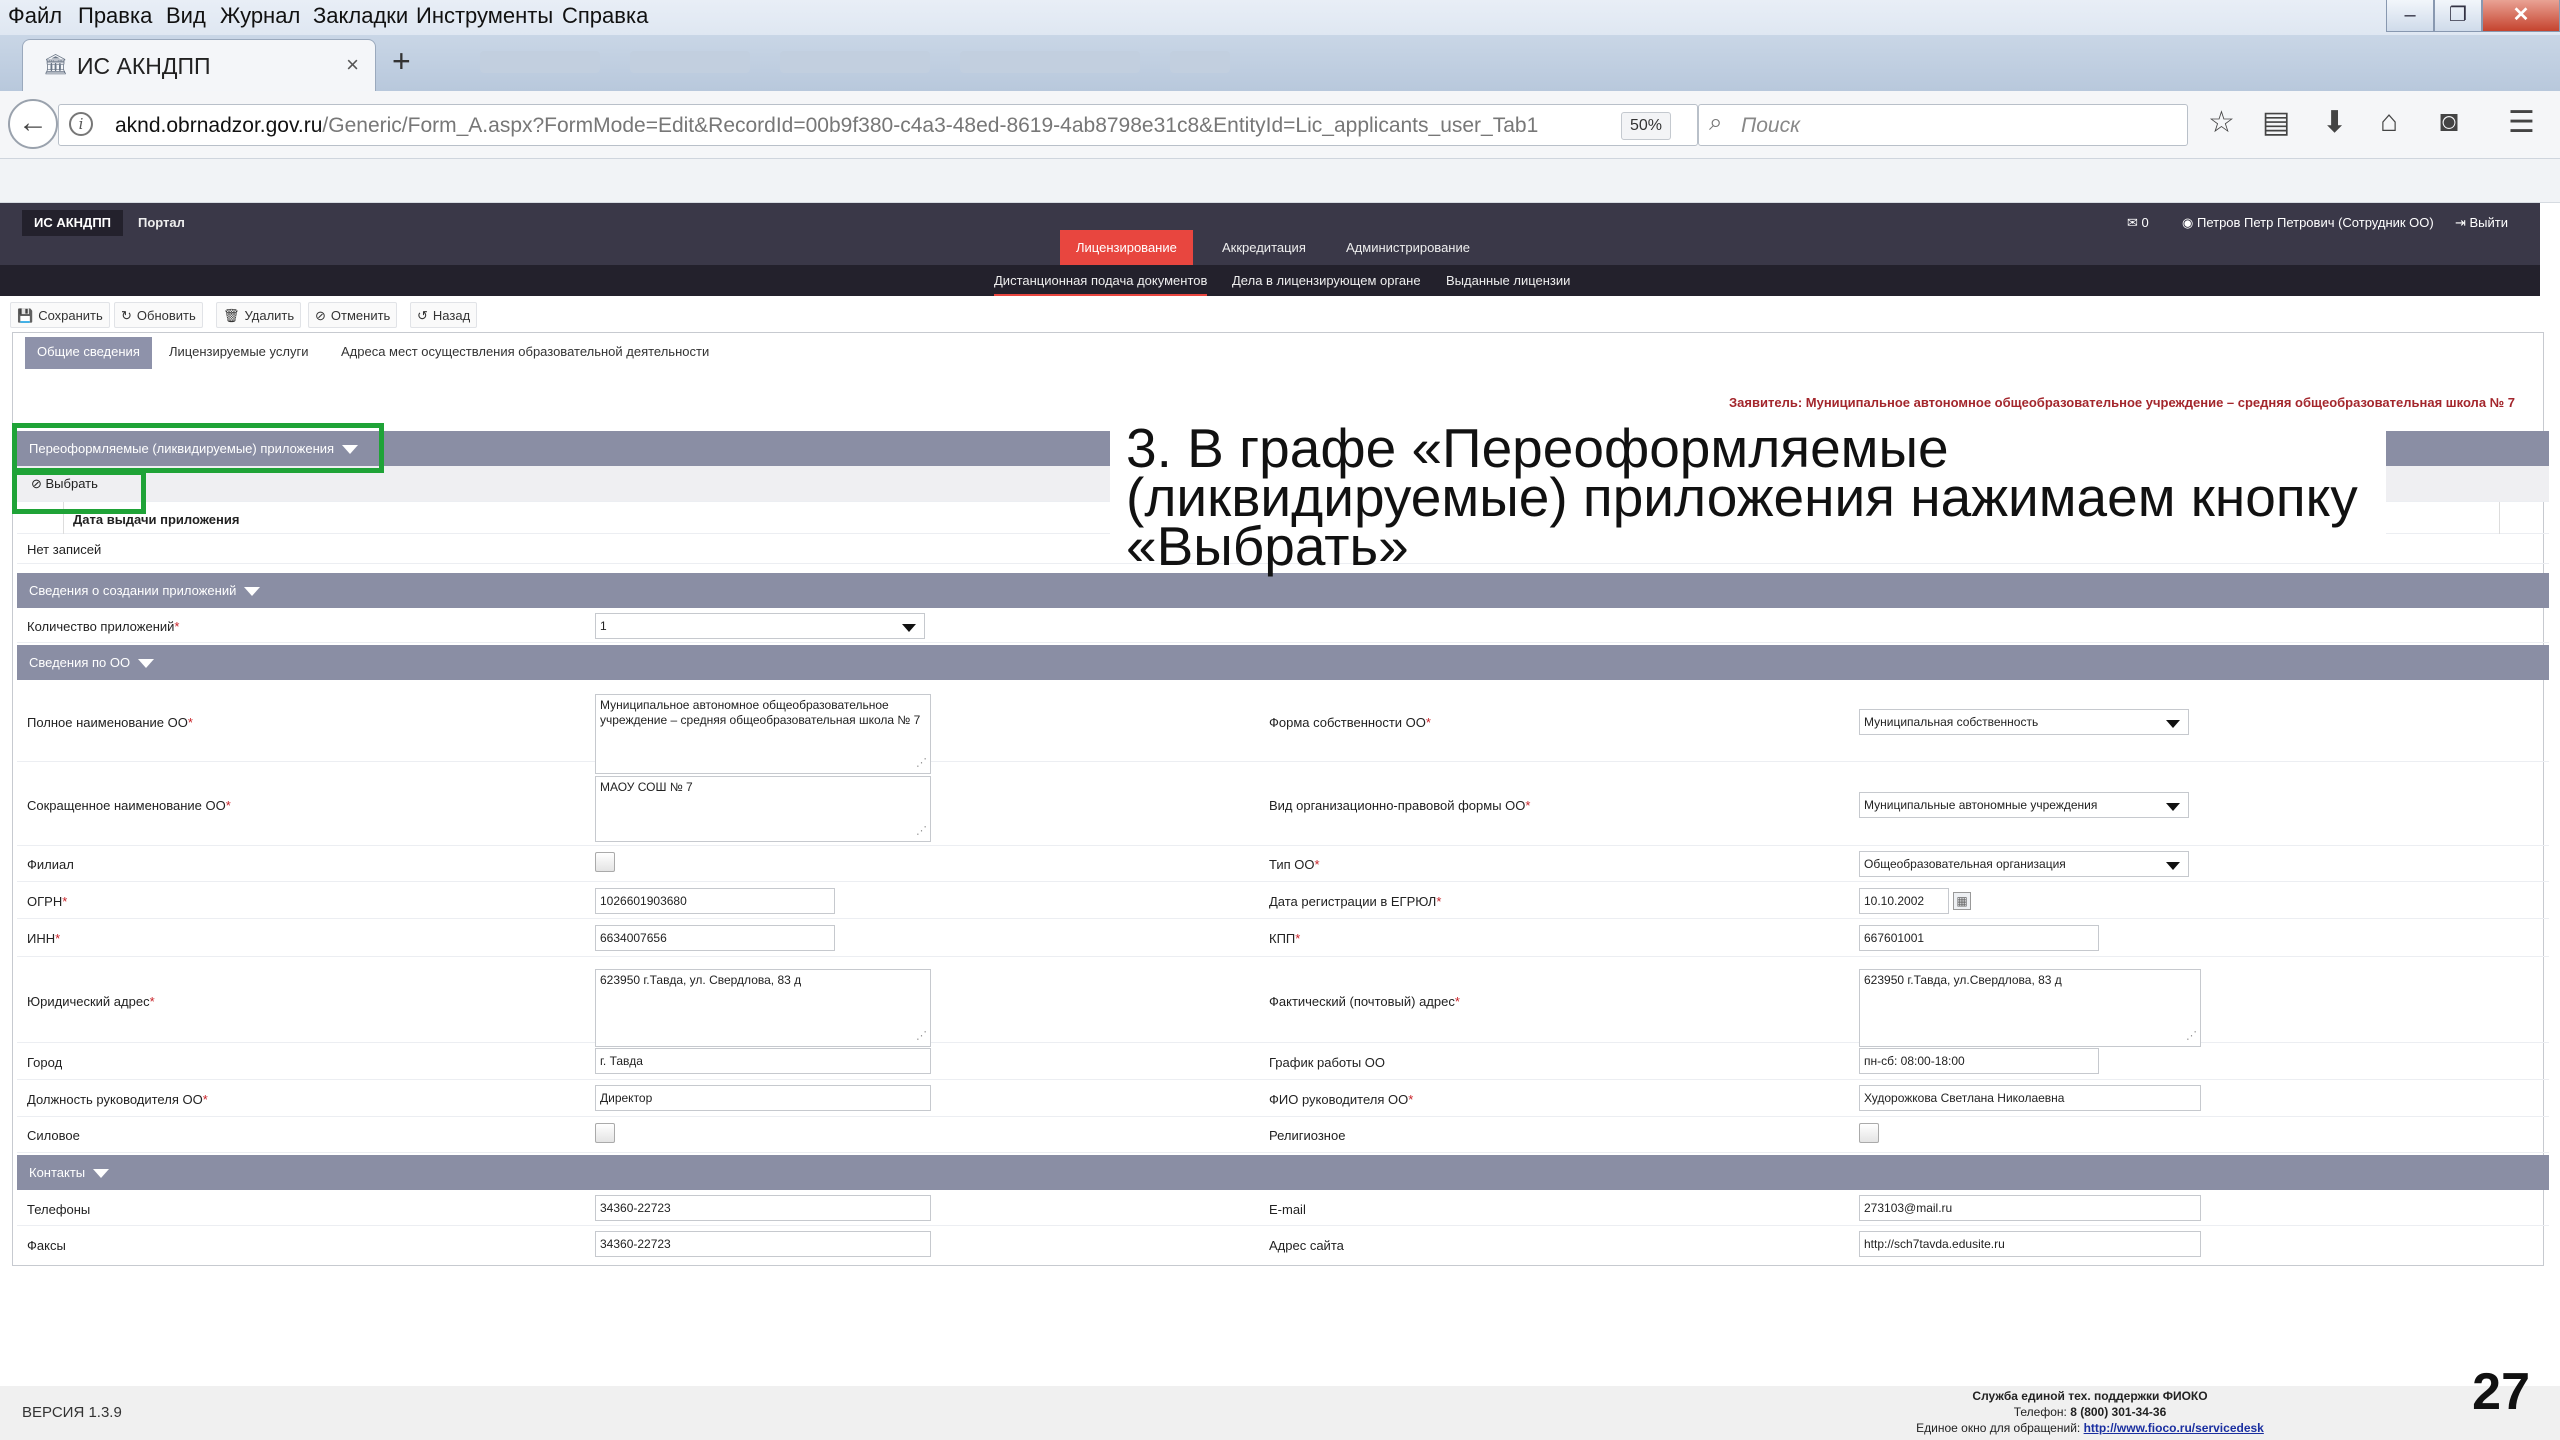 This screenshot has width=2560, height=1440. Describe the element at coordinates (1264, 247) in the screenshot. I see `nav-accreditation: Аккредитация` at that location.